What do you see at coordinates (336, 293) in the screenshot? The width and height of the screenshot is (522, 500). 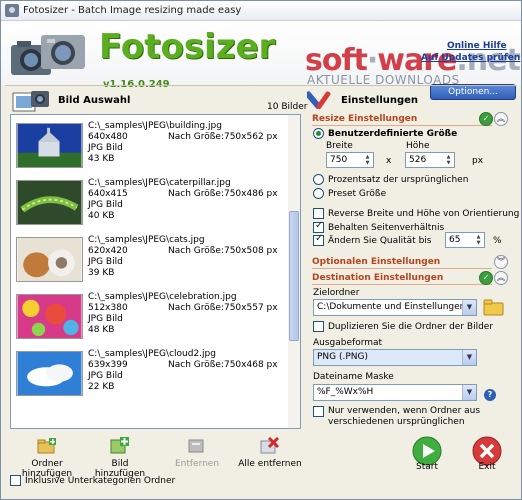 I see `target-folder-label: Zielordner` at bounding box center [336, 293].